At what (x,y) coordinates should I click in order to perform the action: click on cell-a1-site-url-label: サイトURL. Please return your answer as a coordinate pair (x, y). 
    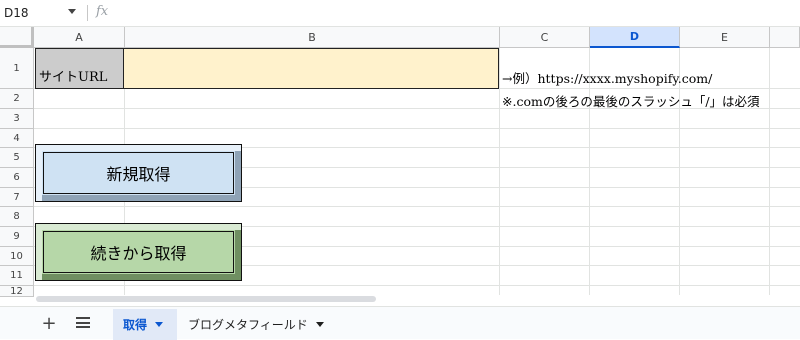
    Looking at the image, I should click on (79, 68).